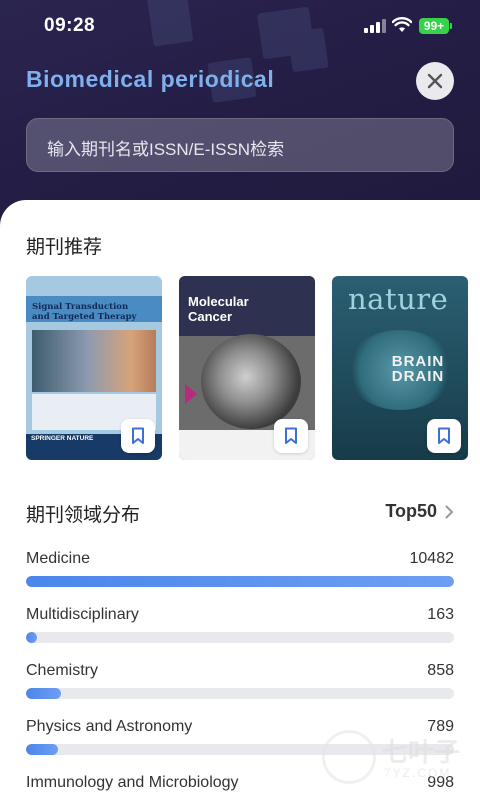  I want to click on cover-publisher: SPRINGER NATURE, so click(62, 438).